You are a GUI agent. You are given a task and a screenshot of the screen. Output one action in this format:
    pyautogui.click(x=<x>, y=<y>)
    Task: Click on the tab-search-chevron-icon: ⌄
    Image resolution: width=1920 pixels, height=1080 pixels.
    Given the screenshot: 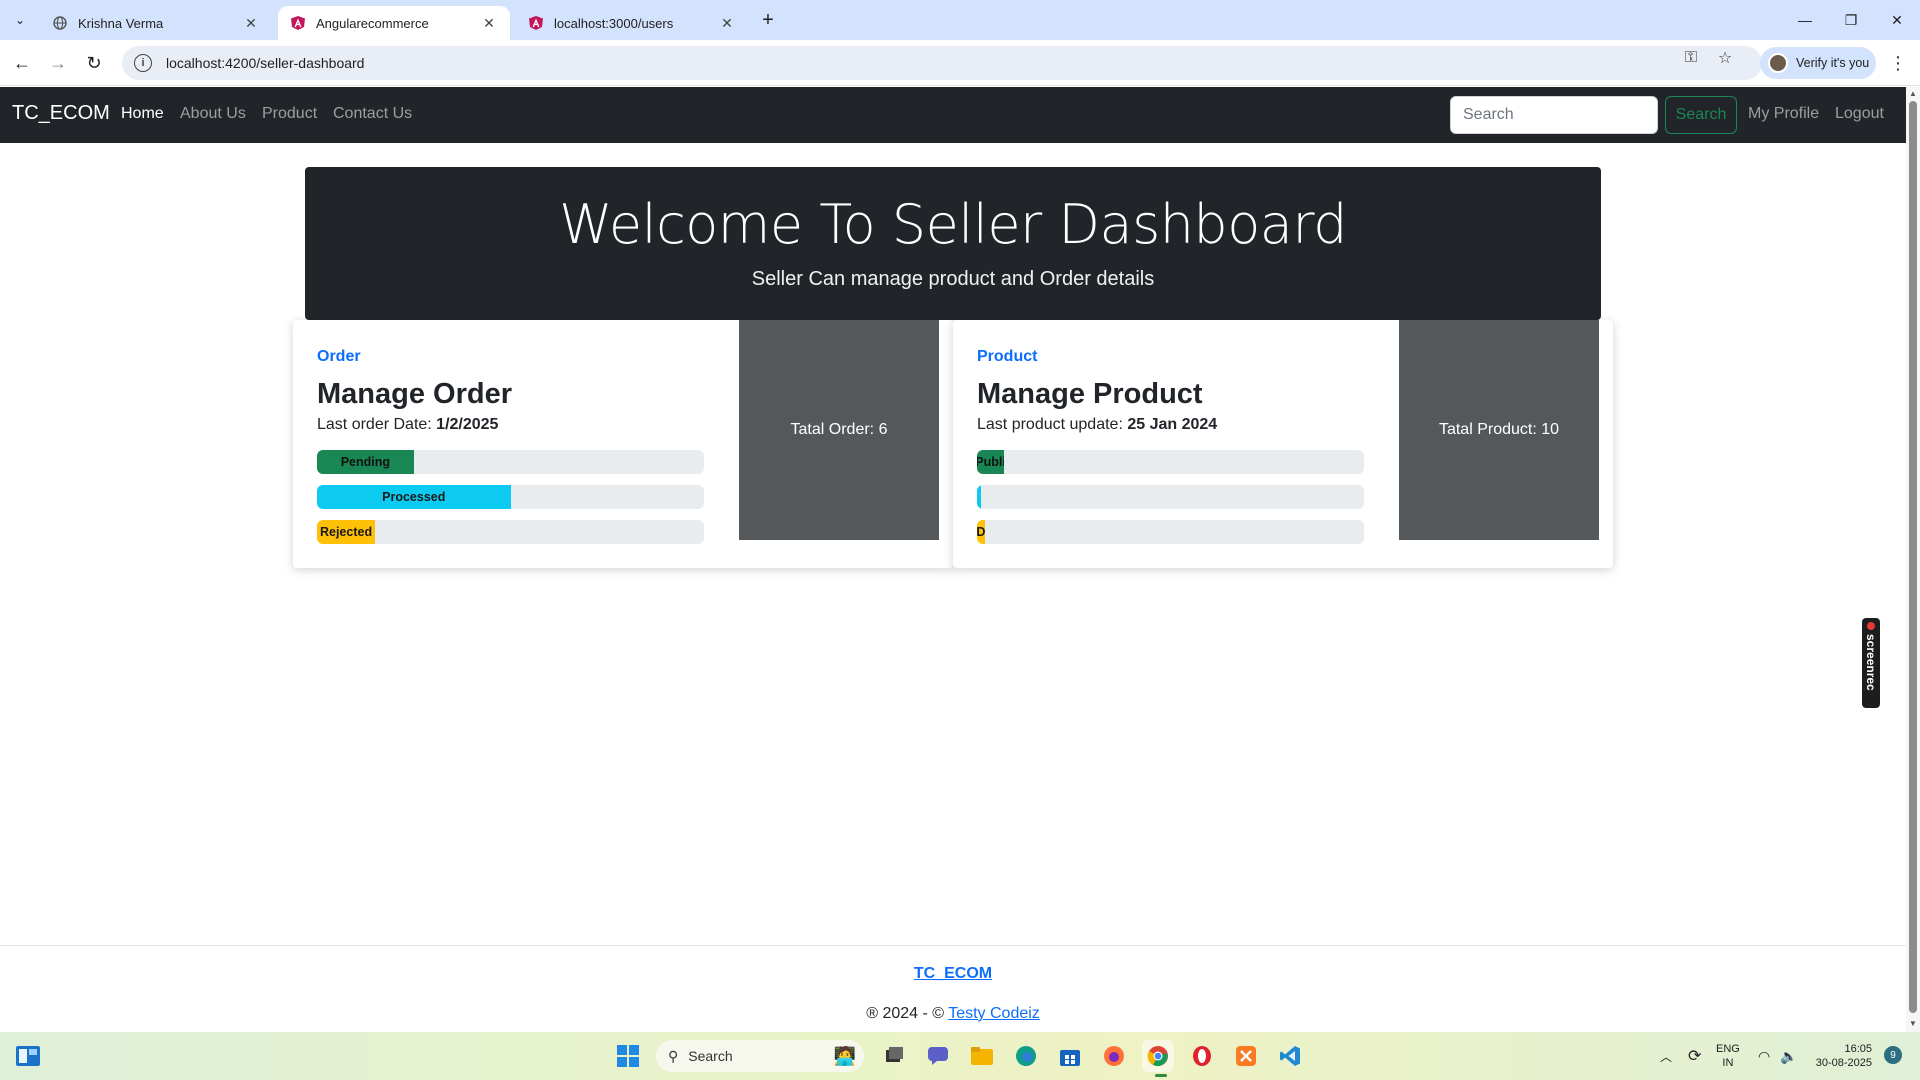 What is the action you would take?
    pyautogui.click(x=20, y=20)
    